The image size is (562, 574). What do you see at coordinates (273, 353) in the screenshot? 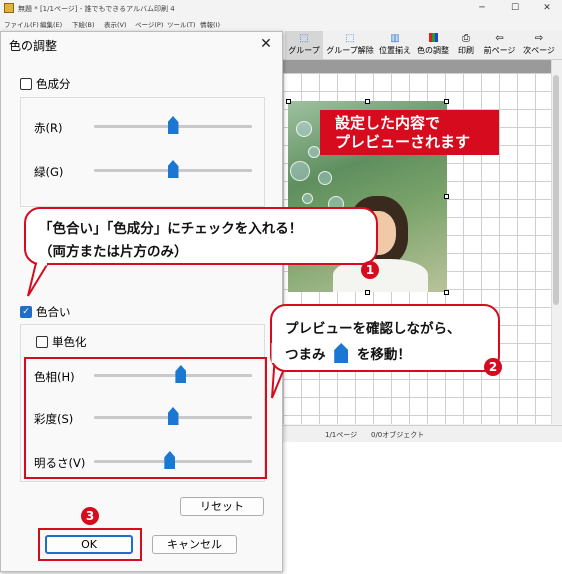
I see `callout-2-tail-cover` at bounding box center [273, 353].